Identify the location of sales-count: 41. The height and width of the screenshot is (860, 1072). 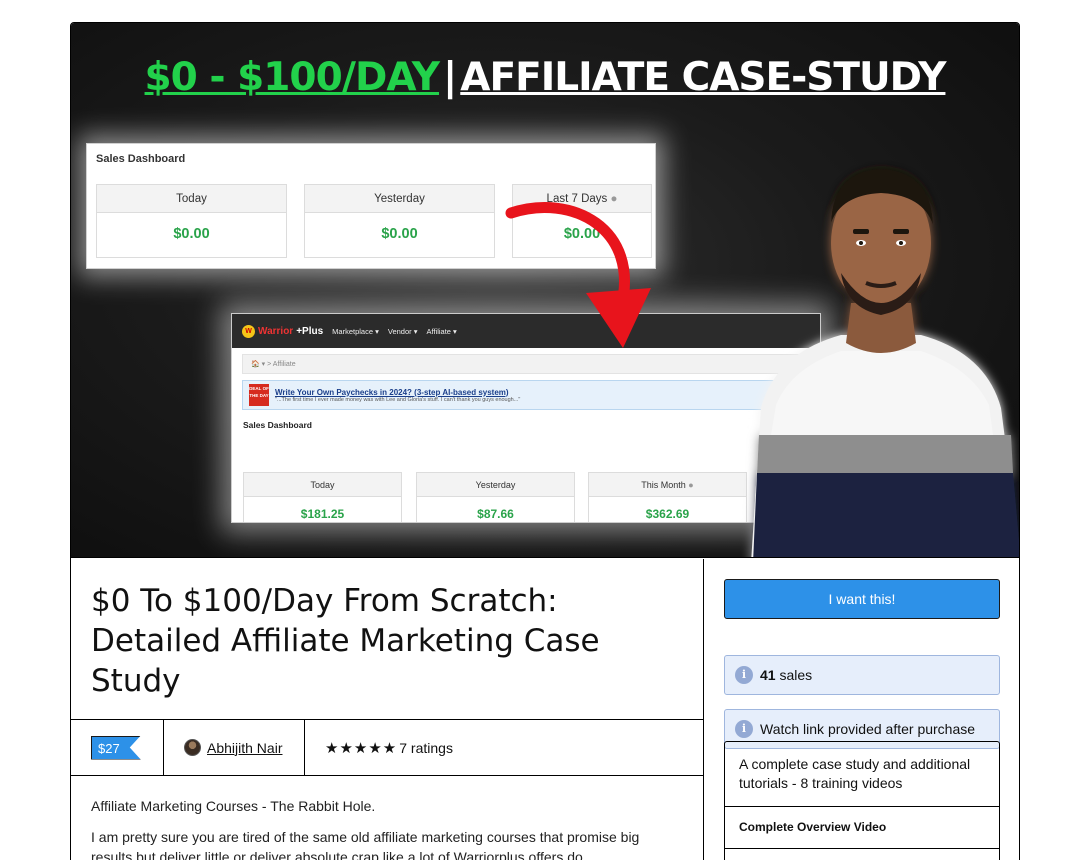
(768, 675).